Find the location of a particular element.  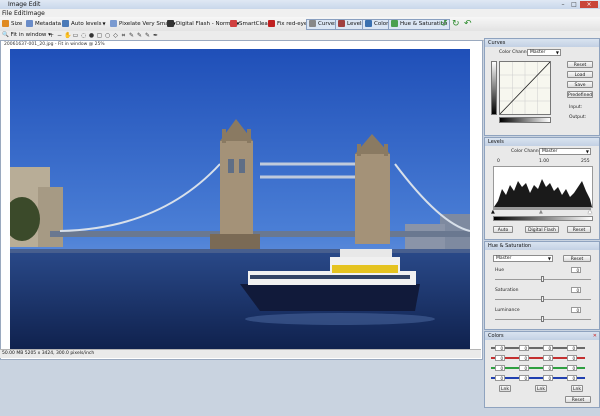

hue-saturation-icon is located at coordinates (394, 23).